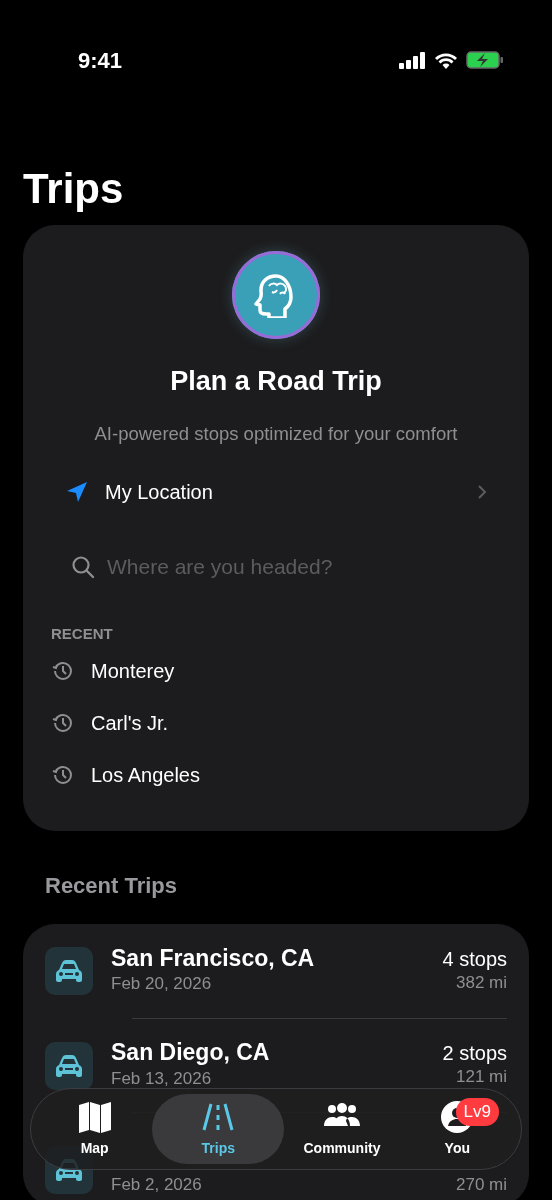 The width and height of the screenshot is (552, 1200). I want to click on trip-destination: San Francisco, CA, so click(268, 958).